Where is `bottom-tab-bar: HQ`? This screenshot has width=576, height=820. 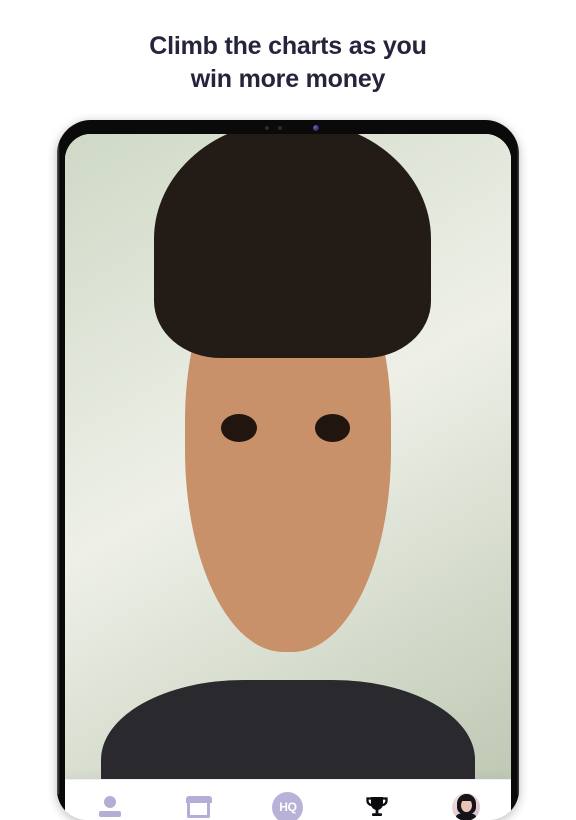
bottom-tab-bar: HQ is located at coordinates (288, 799).